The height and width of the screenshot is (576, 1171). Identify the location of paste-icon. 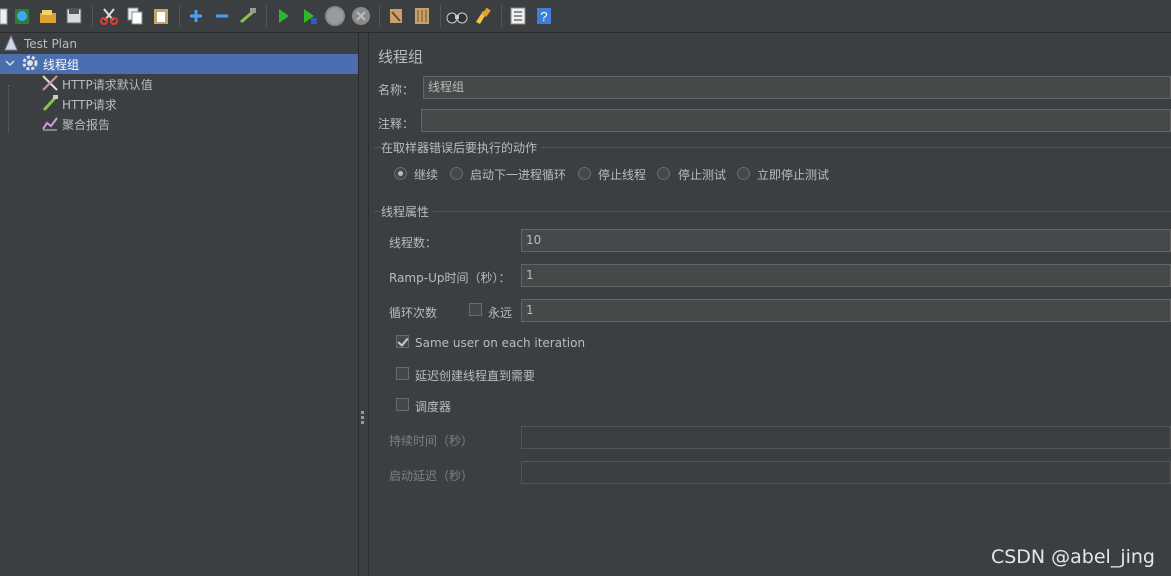
(161, 16).